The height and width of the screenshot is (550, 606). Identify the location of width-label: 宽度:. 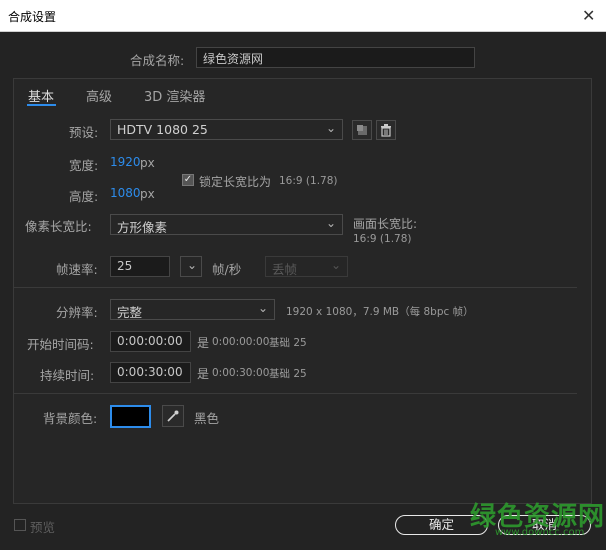
(84, 165).